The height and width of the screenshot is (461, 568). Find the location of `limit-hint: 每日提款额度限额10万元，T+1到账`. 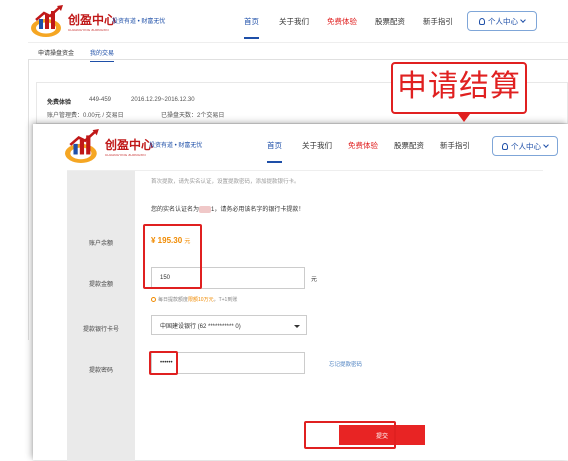

limit-hint: 每日提款额度限额10万元，T+1到账 is located at coordinates (194, 299).